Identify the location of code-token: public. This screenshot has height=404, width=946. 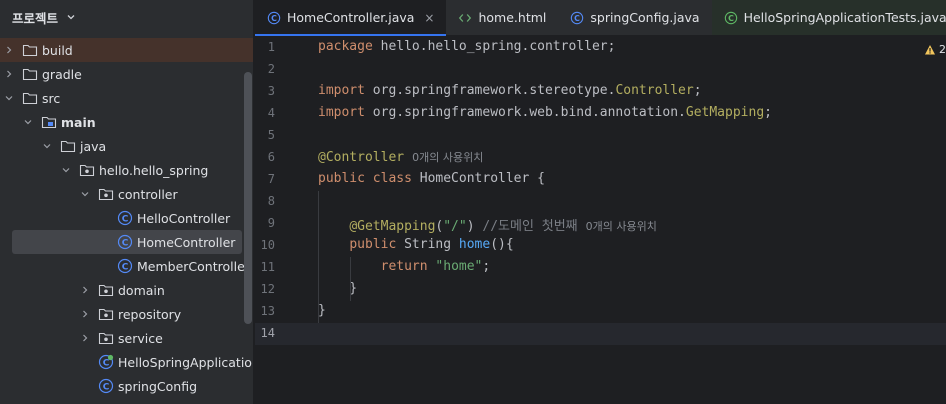
(377, 244).